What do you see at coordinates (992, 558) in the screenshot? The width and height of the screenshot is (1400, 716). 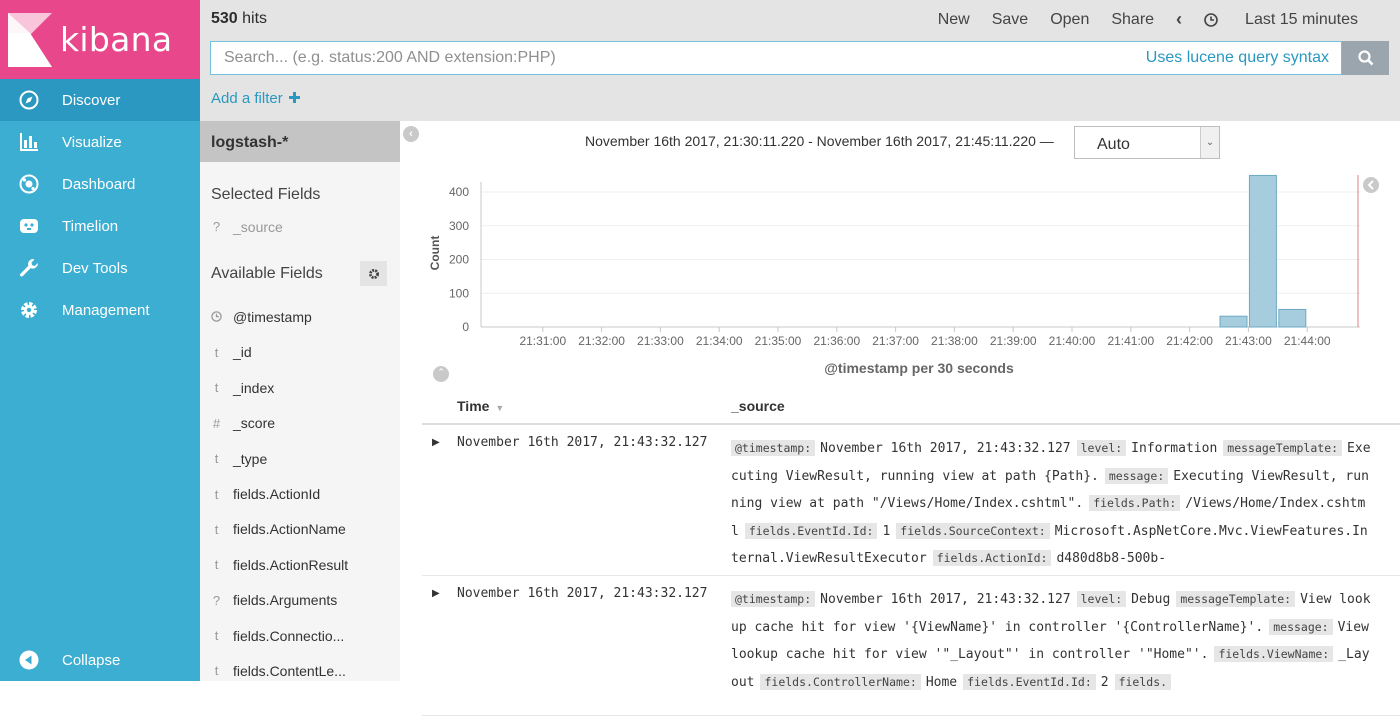 I see `source-field-key: fields.ActionId:` at bounding box center [992, 558].